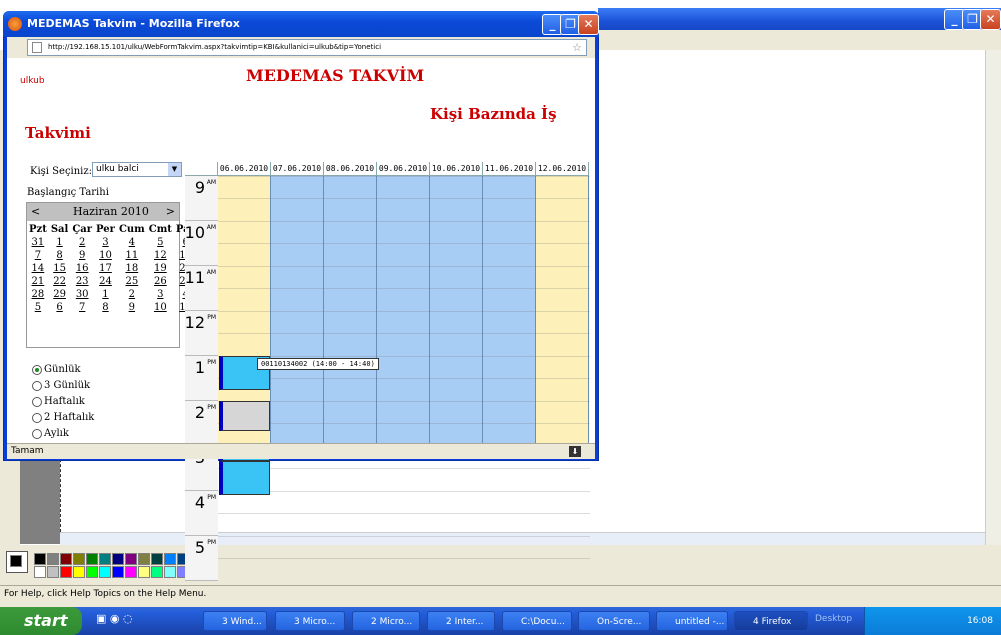 This screenshot has height=635, width=1001. I want to click on calendar-day: 4, so click(132, 242).